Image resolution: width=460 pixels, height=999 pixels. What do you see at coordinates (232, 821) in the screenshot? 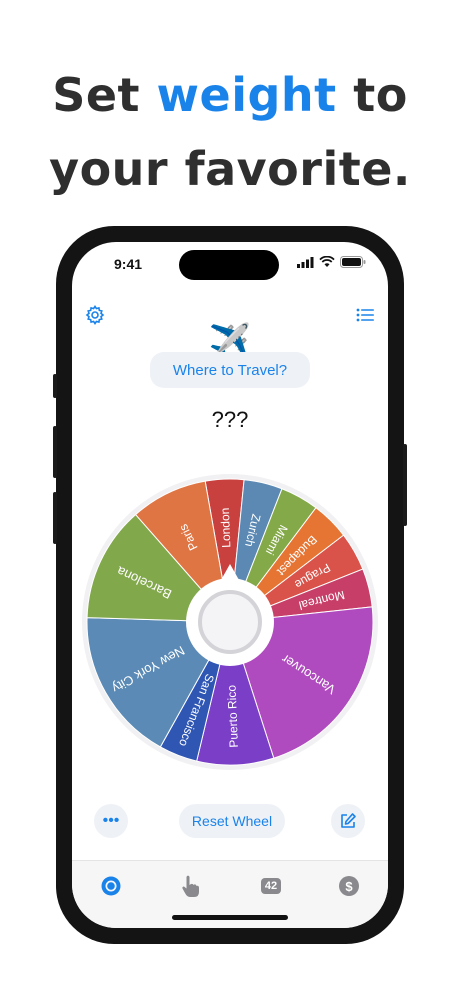
I see `reset-wheel-button: Reset Wheel` at bounding box center [232, 821].